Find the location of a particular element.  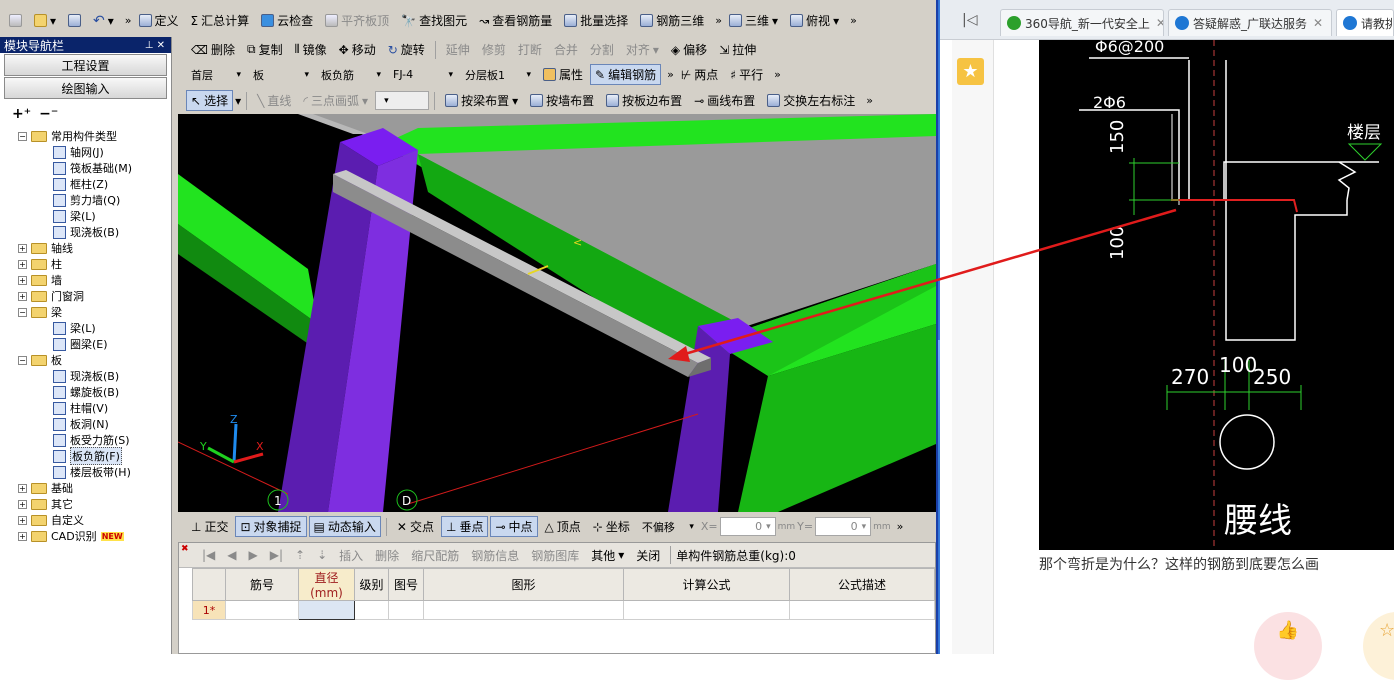

first-record-button: |◀ is located at coordinates (208, 555).